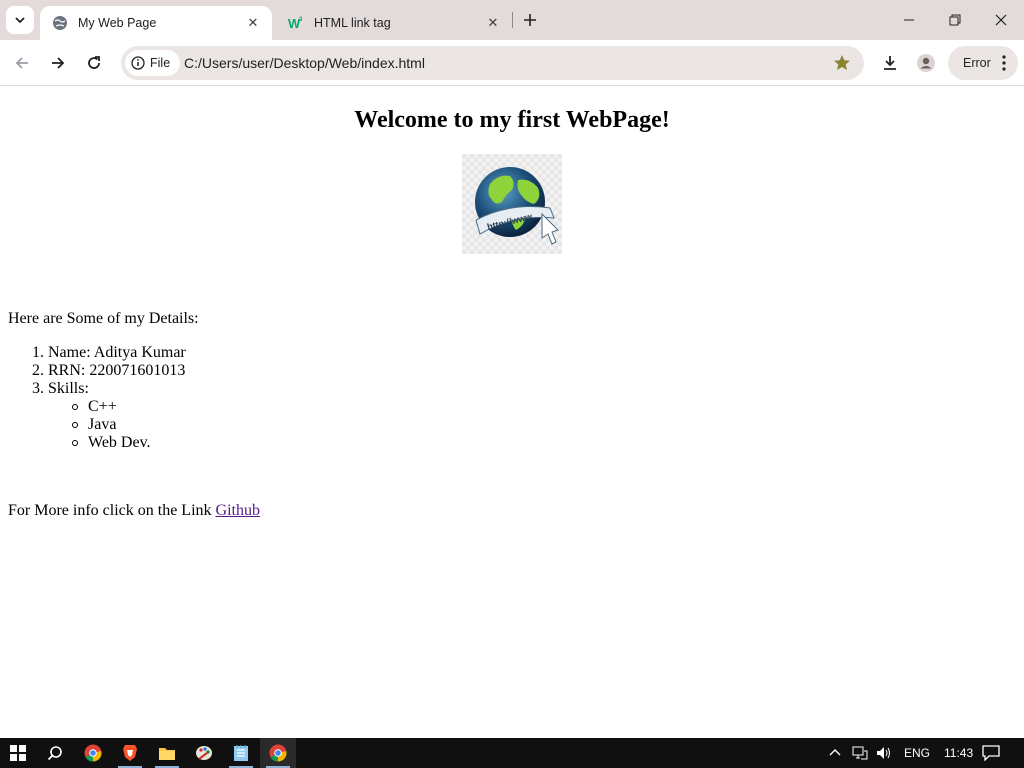 The height and width of the screenshot is (768, 1024). Describe the element at coordinates (958, 753) in the screenshot. I see `clock: 11:43` at that location.